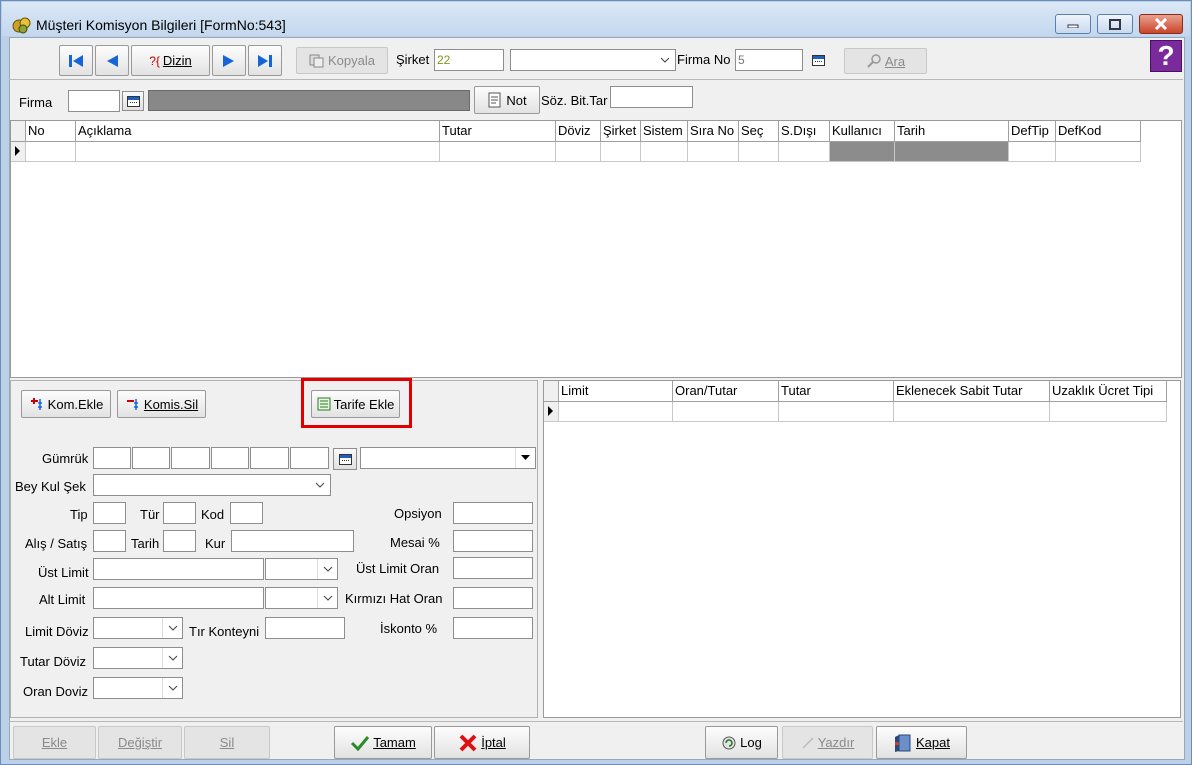  I want to click on title-bar: Müşteri Komisyon Bilgileri [FormNo:543], so click(596, 19).